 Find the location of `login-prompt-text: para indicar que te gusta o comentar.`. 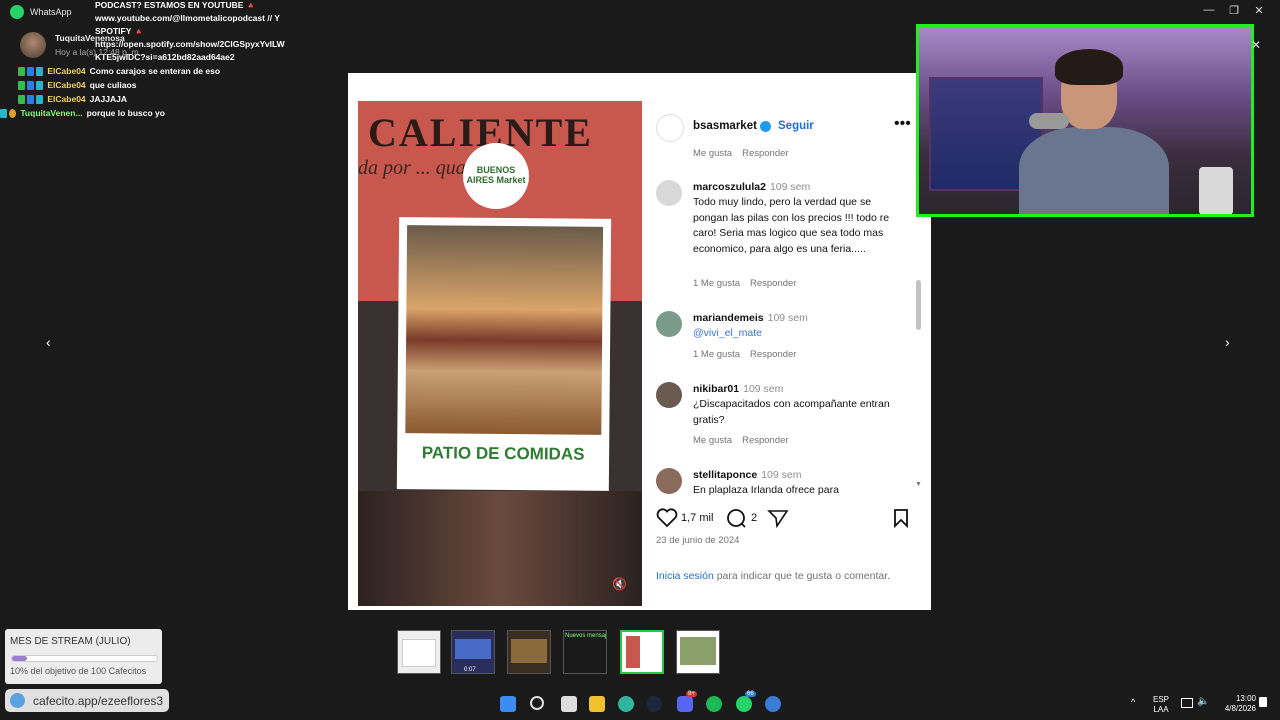

login-prompt-text: para indicar que te gusta o comentar. is located at coordinates (802, 576).